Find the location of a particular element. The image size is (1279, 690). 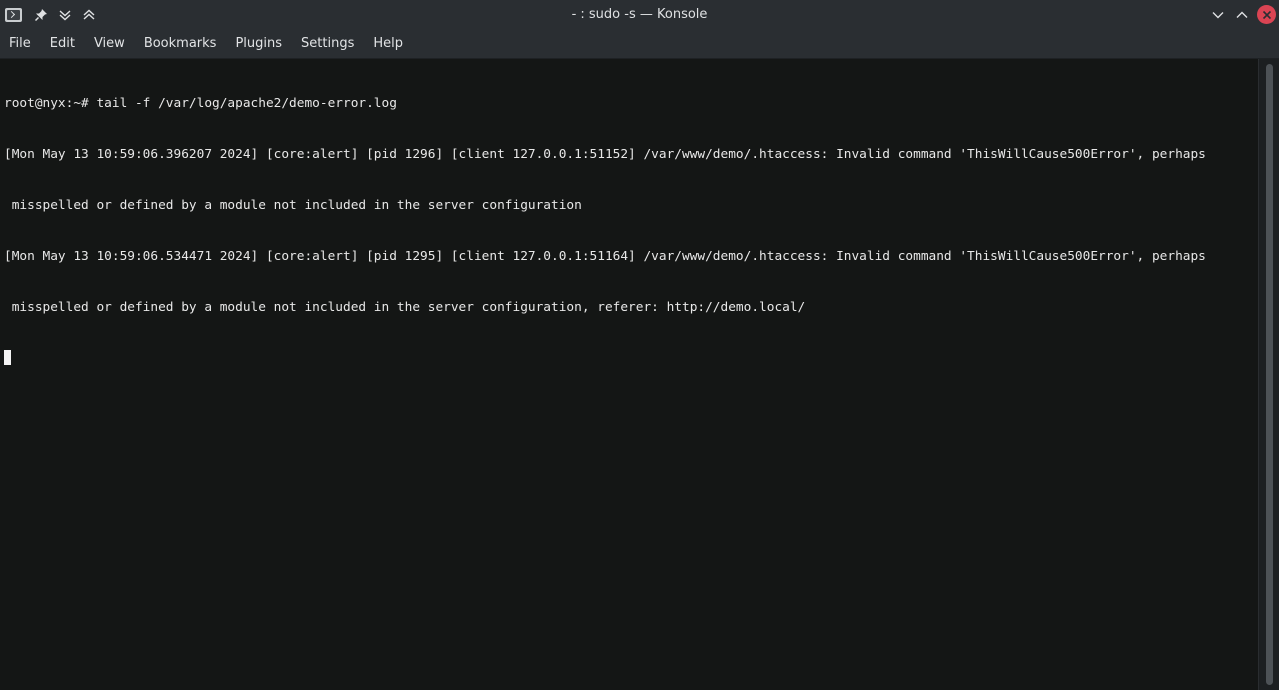

menu-settings: Settings is located at coordinates (327, 44).